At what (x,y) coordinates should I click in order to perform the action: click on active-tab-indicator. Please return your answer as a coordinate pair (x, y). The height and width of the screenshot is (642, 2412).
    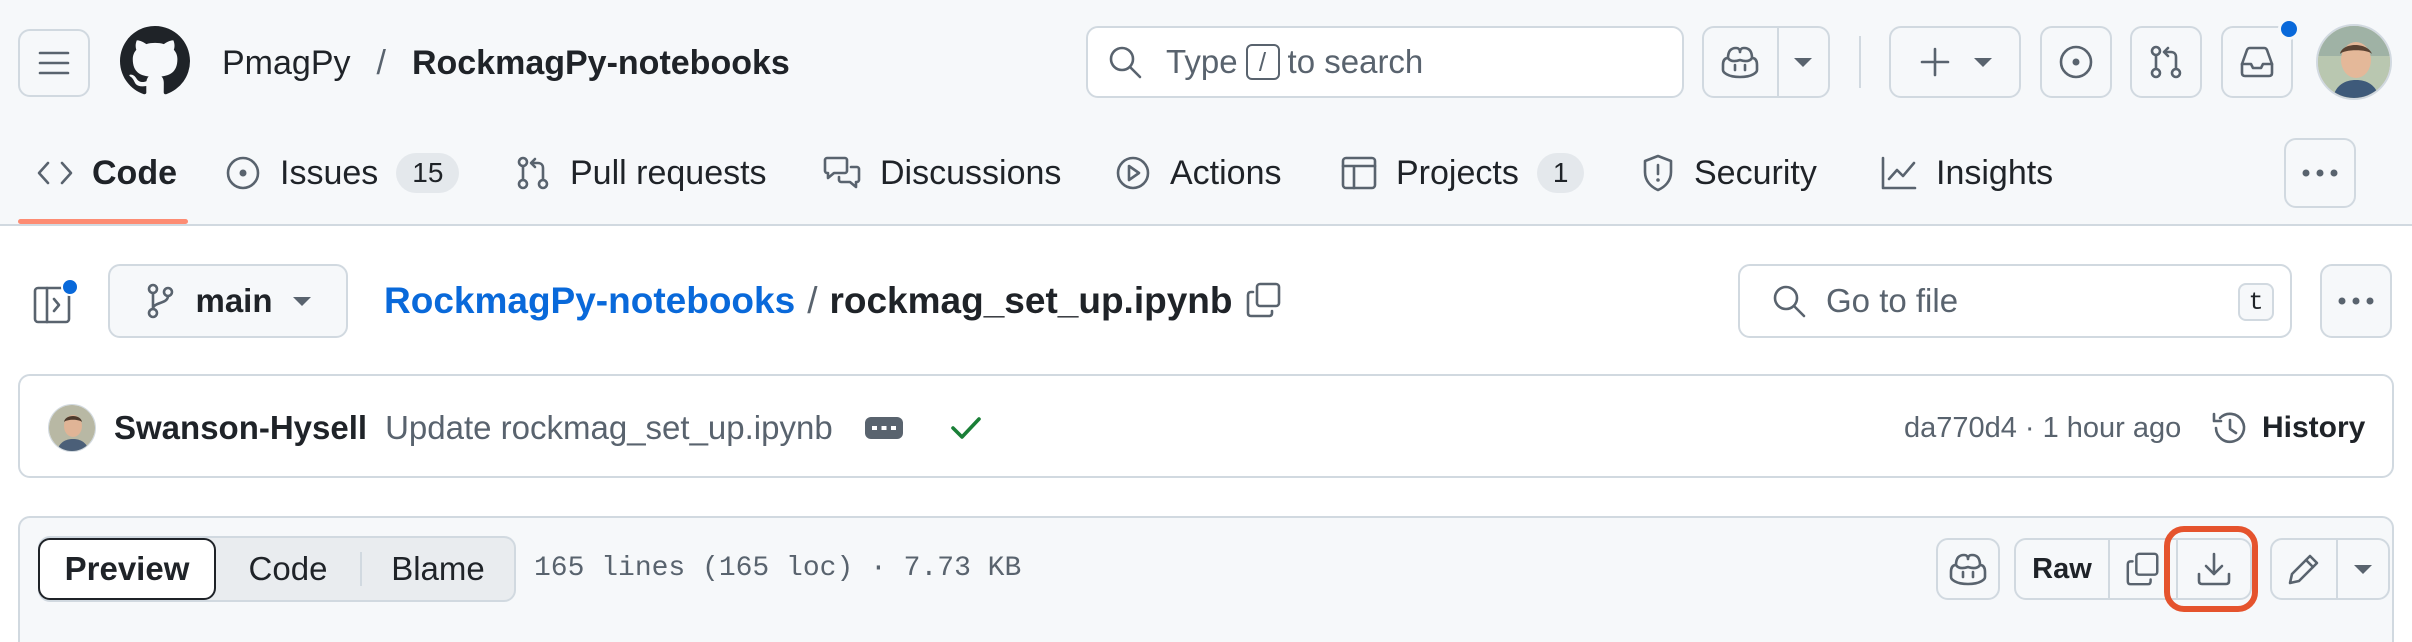
    Looking at the image, I should click on (103, 221).